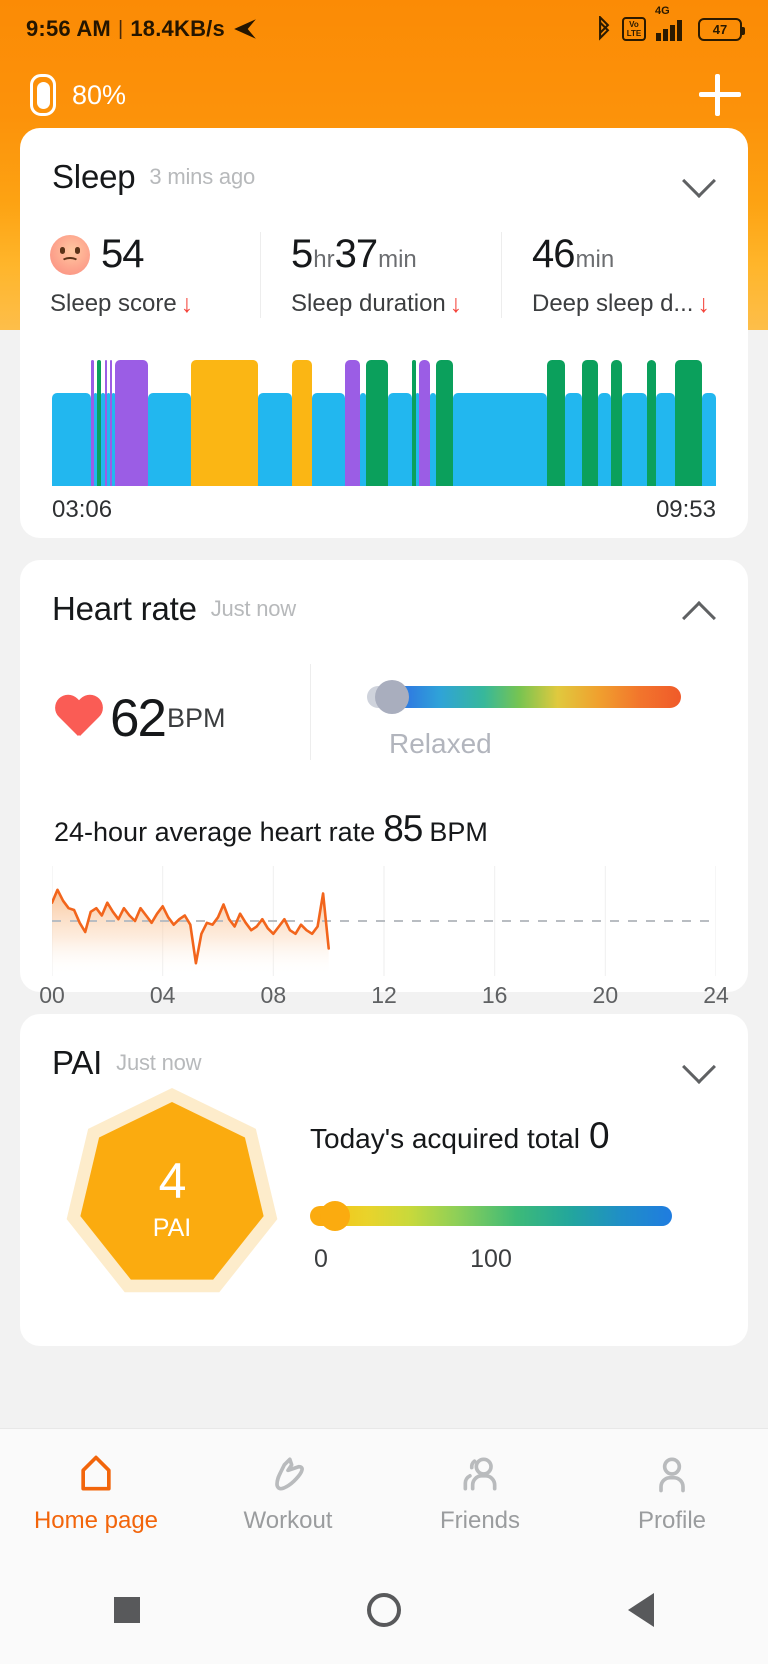 Image resolution: width=768 pixels, height=1664 pixels. Describe the element at coordinates (215, 832) in the screenshot. I see `heart-rate-average-label: 24-hour average heart rate` at that location.